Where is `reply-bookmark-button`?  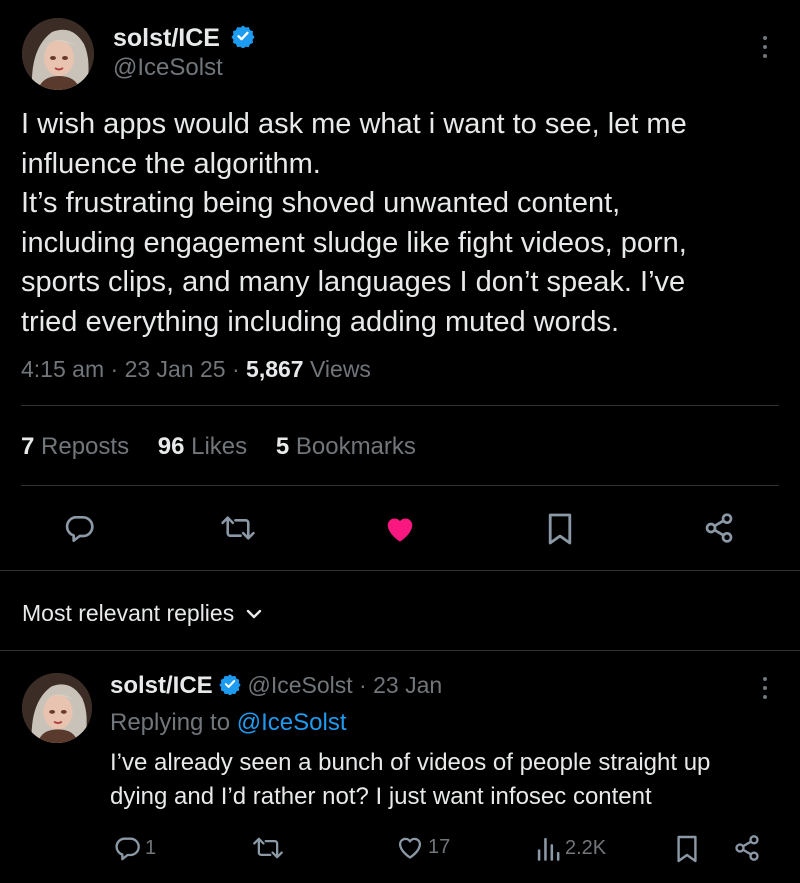
reply-bookmark-button is located at coordinates (687, 849).